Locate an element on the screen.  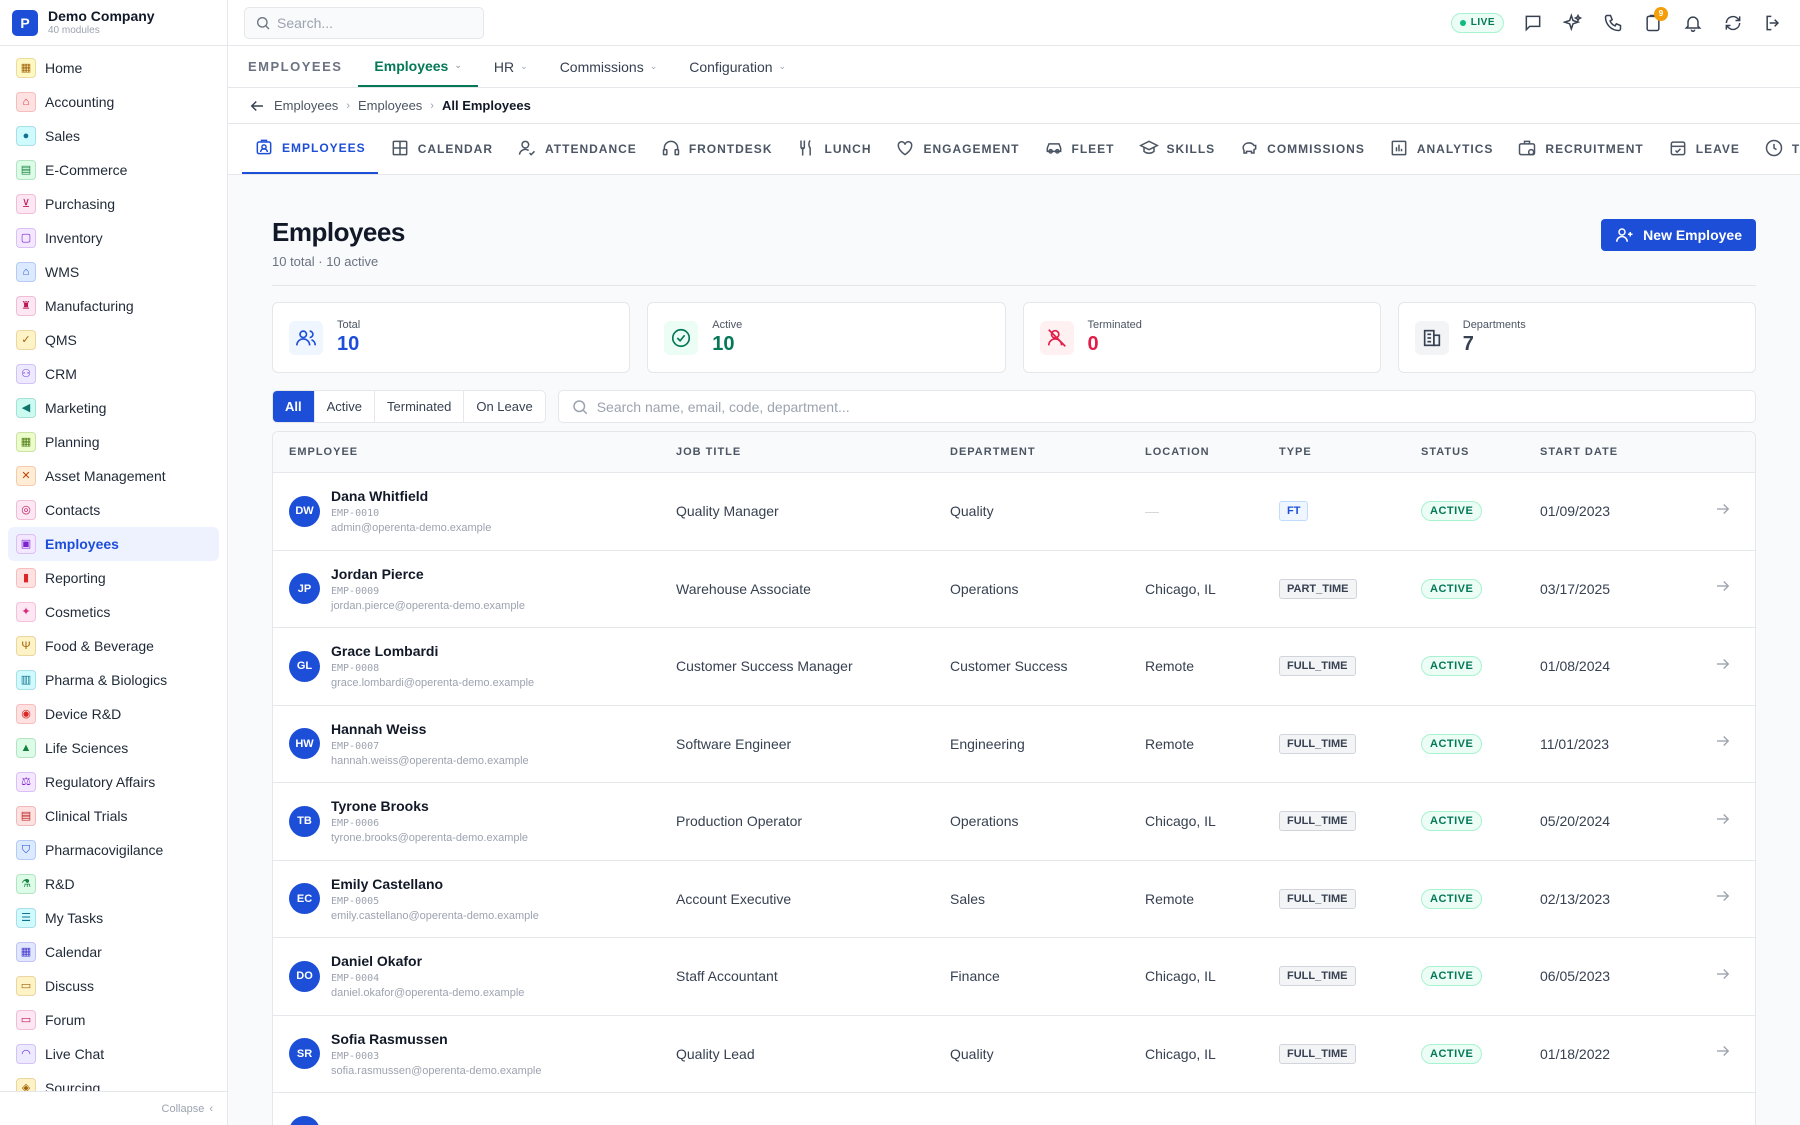
sidebar-item-purchasing: ⊻ Purchasing is located at coordinates (113, 204).